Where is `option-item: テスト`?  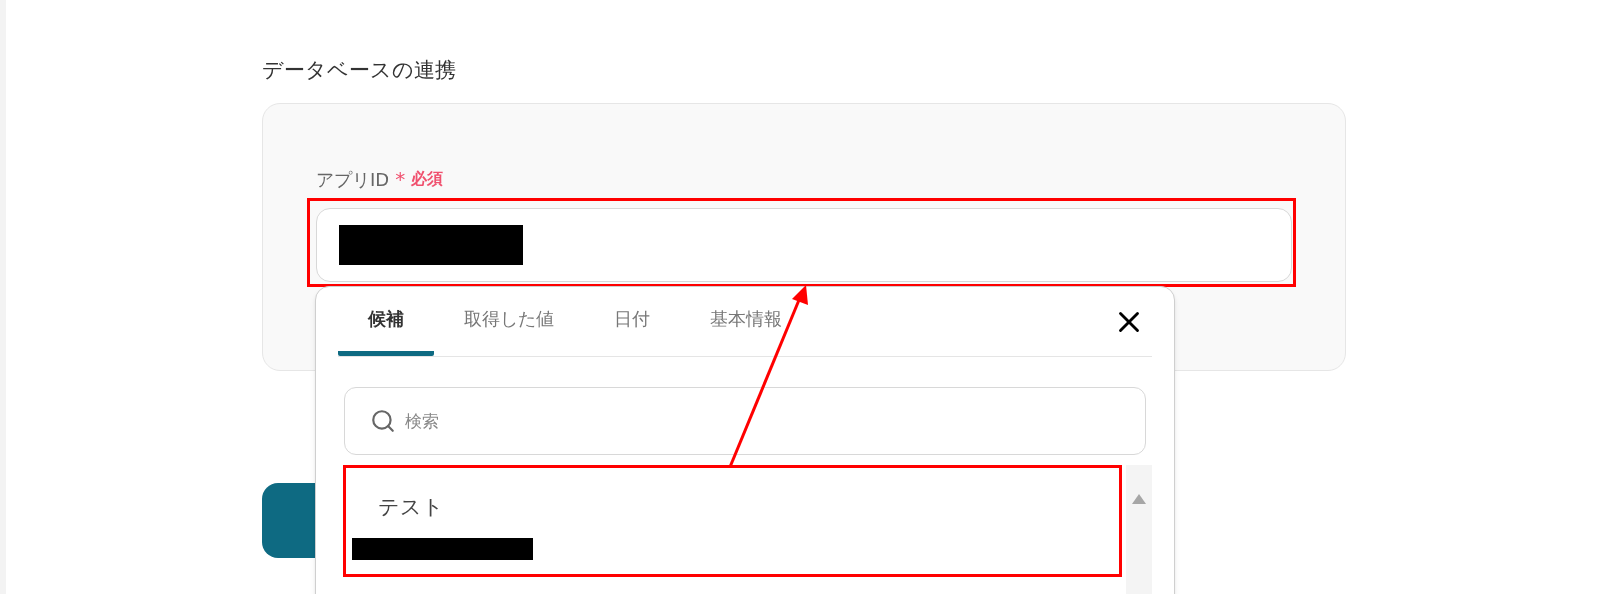
option-item: テスト is located at coordinates (732, 521).